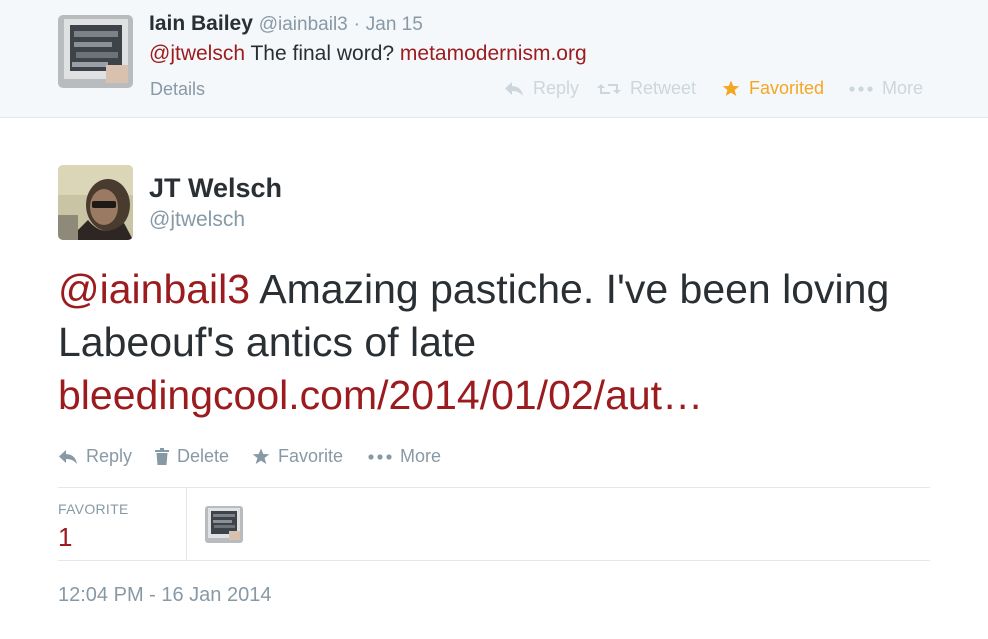 This screenshot has width=988, height=639. I want to click on parent-mention-link: @jtwelsch, so click(197, 53).